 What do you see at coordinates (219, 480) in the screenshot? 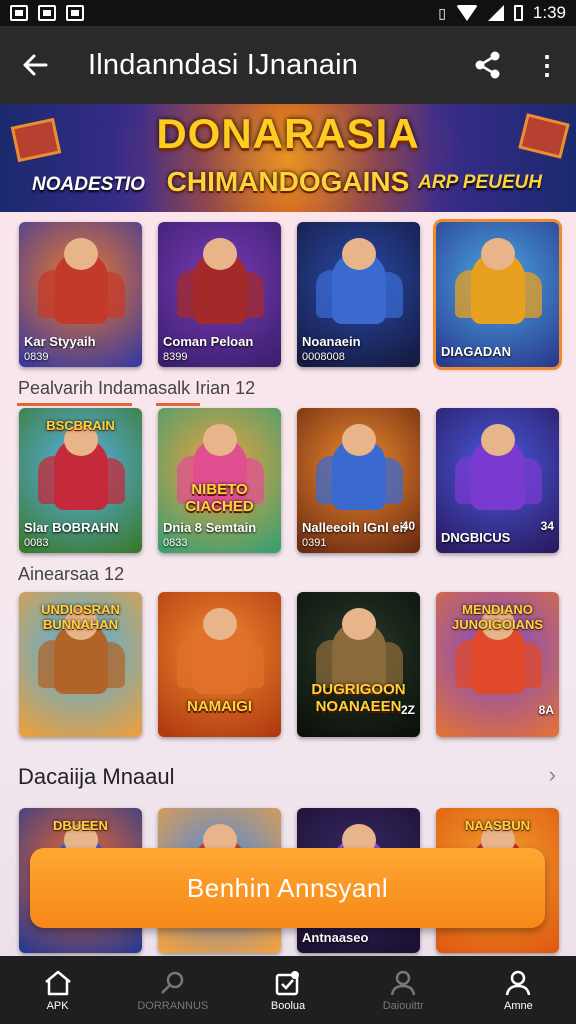
I see `game-card: NIBETO CIACHED Dnia 8 Semtain 0833` at bounding box center [219, 480].